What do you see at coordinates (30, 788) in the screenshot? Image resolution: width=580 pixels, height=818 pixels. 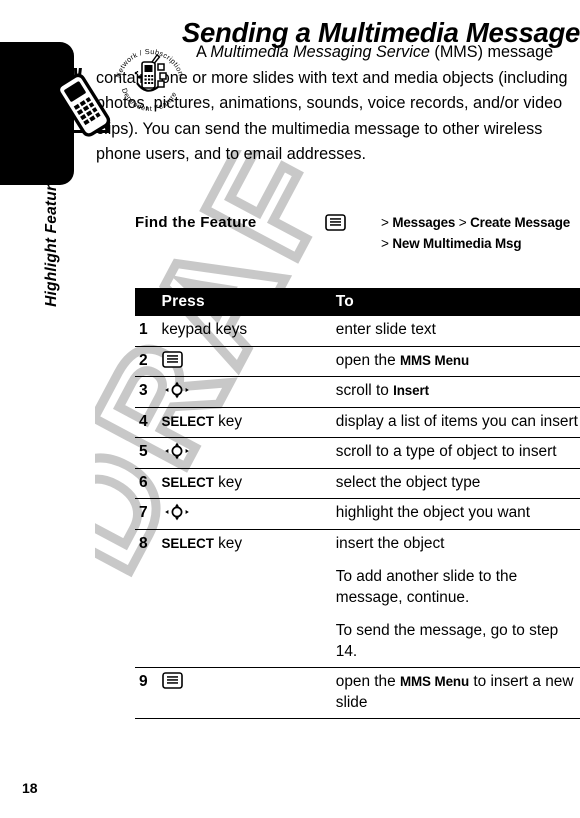 I see `page-number: 18` at bounding box center [30, 788].